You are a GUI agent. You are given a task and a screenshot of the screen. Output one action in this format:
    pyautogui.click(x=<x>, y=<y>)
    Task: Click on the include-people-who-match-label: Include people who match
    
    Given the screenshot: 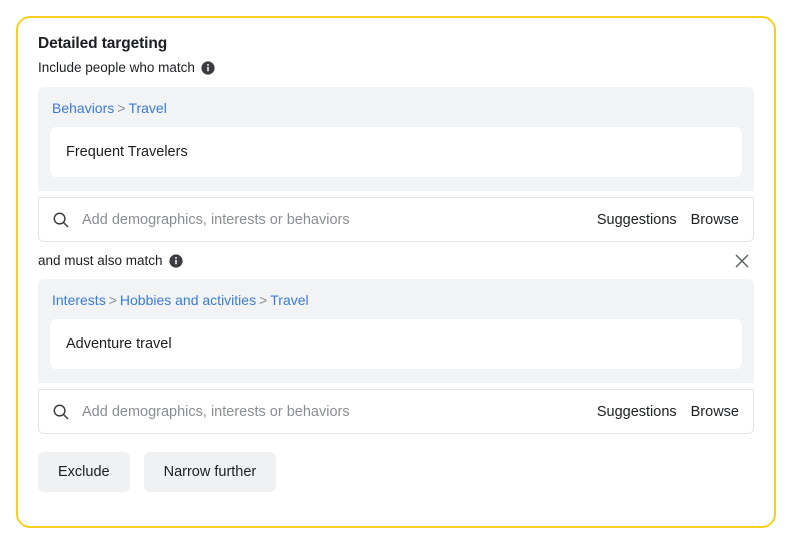 What is the action you would take?
    pyautogui.click(x=116, y=67)
    